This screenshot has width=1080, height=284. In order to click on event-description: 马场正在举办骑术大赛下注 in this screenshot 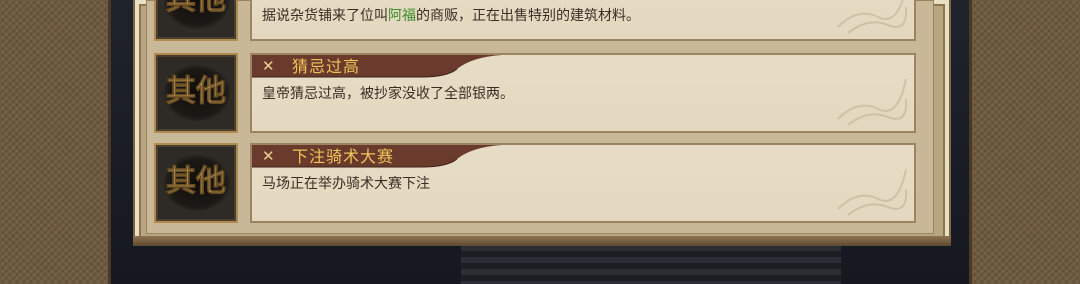, I will do `click(346, 184)`.